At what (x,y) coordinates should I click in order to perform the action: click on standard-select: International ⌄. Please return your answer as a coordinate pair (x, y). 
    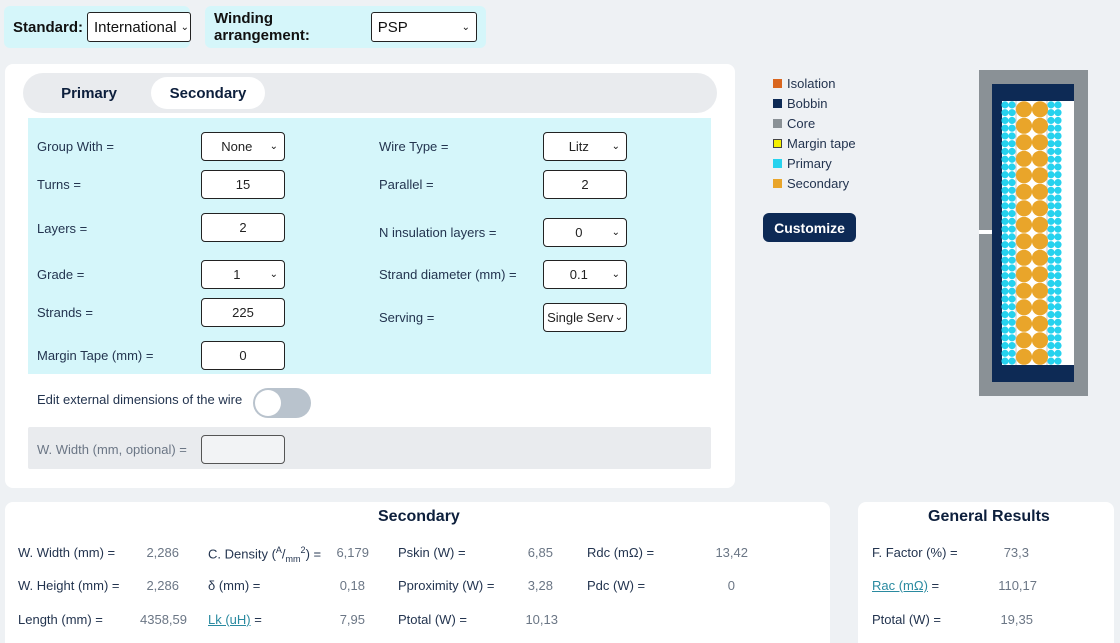
    Looking at the image, I should click on (139, 27).